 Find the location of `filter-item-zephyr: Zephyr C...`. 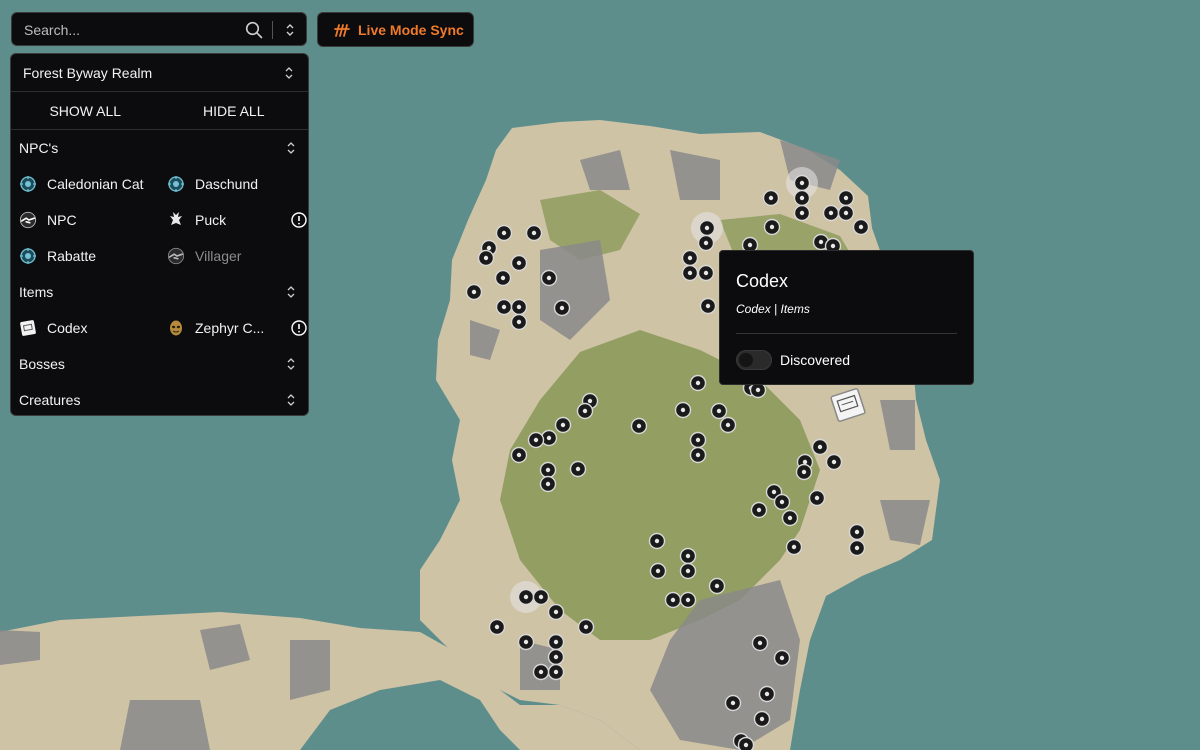

filter-item-zephyr: Zephyr C... is located at coordinates (237, 328).